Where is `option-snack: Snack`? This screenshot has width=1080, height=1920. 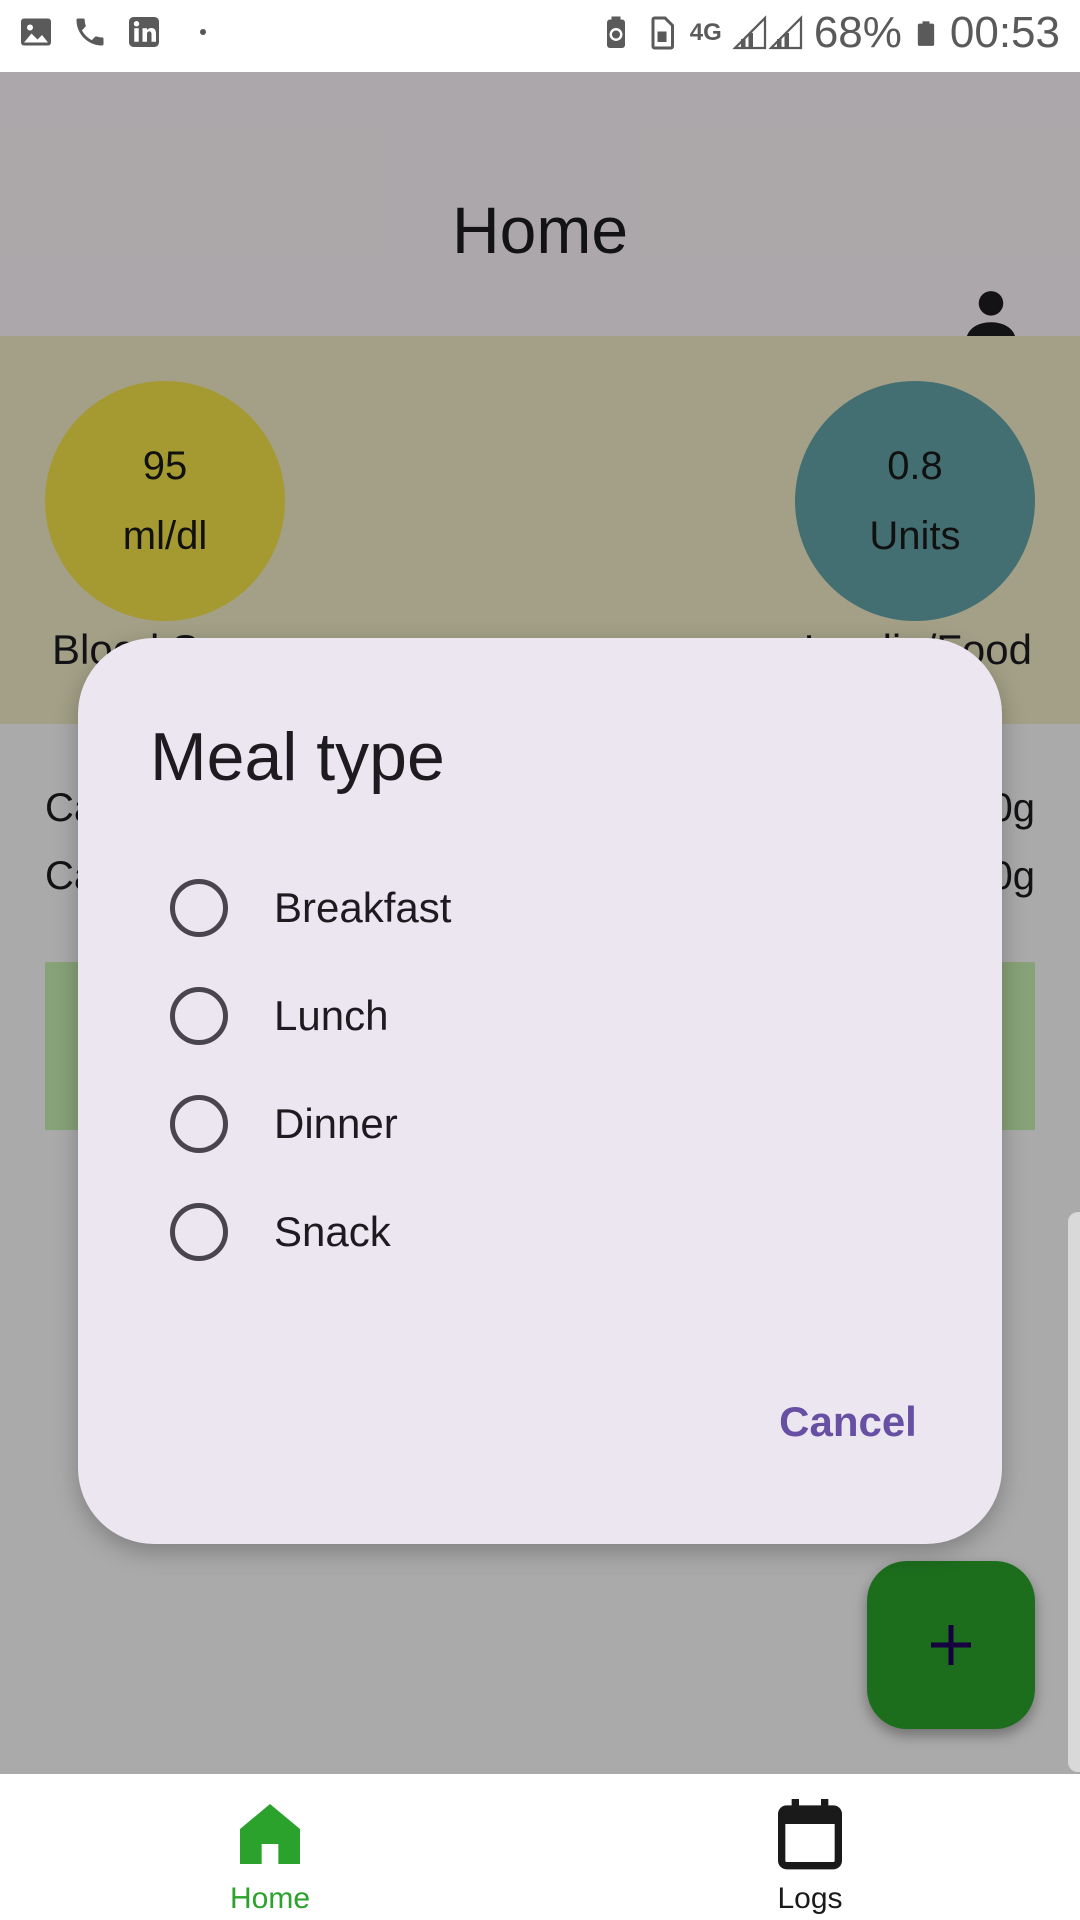 option-snack: Snack is located at coordinates (520, 1232).